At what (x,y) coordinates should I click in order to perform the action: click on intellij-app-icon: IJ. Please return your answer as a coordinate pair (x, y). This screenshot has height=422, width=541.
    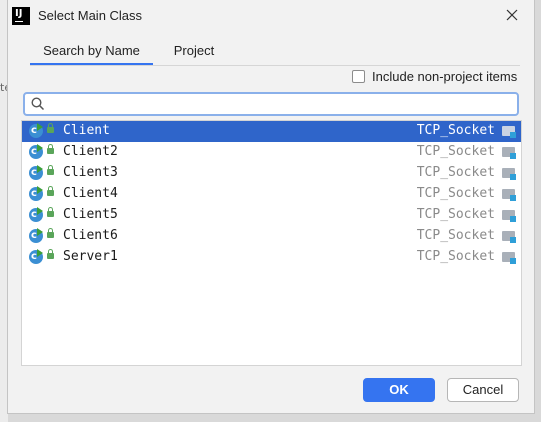
    Looking at the image, I should click on (21, 16).